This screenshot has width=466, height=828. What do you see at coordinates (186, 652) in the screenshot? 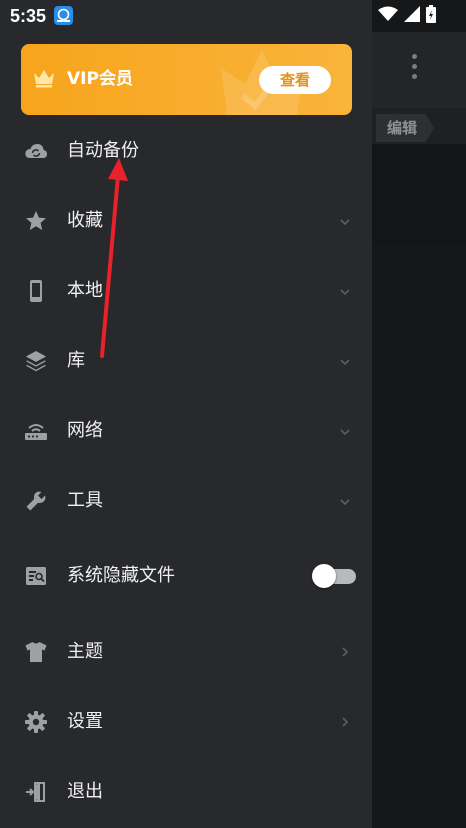
I see `menu-item-theme: 主题` at bounding box center [186, 652].